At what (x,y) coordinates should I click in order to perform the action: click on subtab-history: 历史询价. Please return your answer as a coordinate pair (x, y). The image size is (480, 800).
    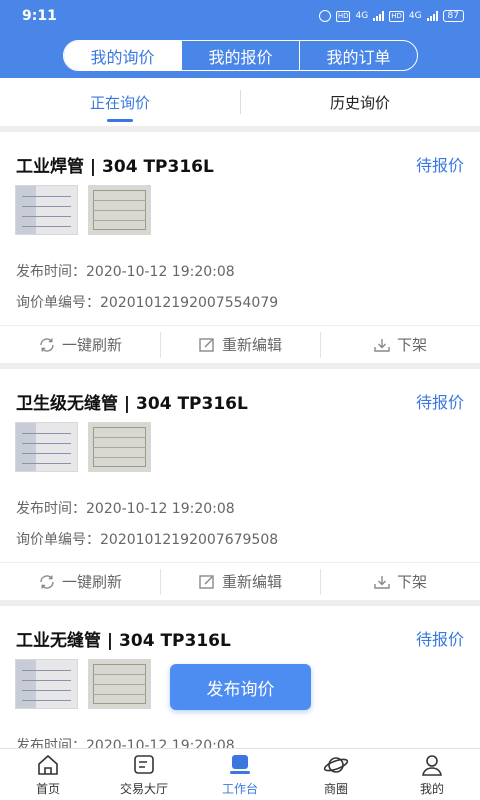
    Looking at the image, I should click on (360, 102).